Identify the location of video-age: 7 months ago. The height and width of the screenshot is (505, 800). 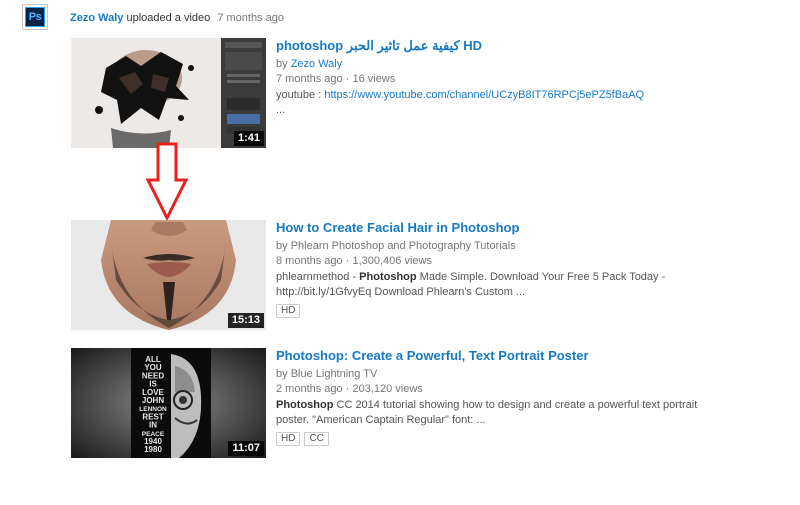
(309, 79).